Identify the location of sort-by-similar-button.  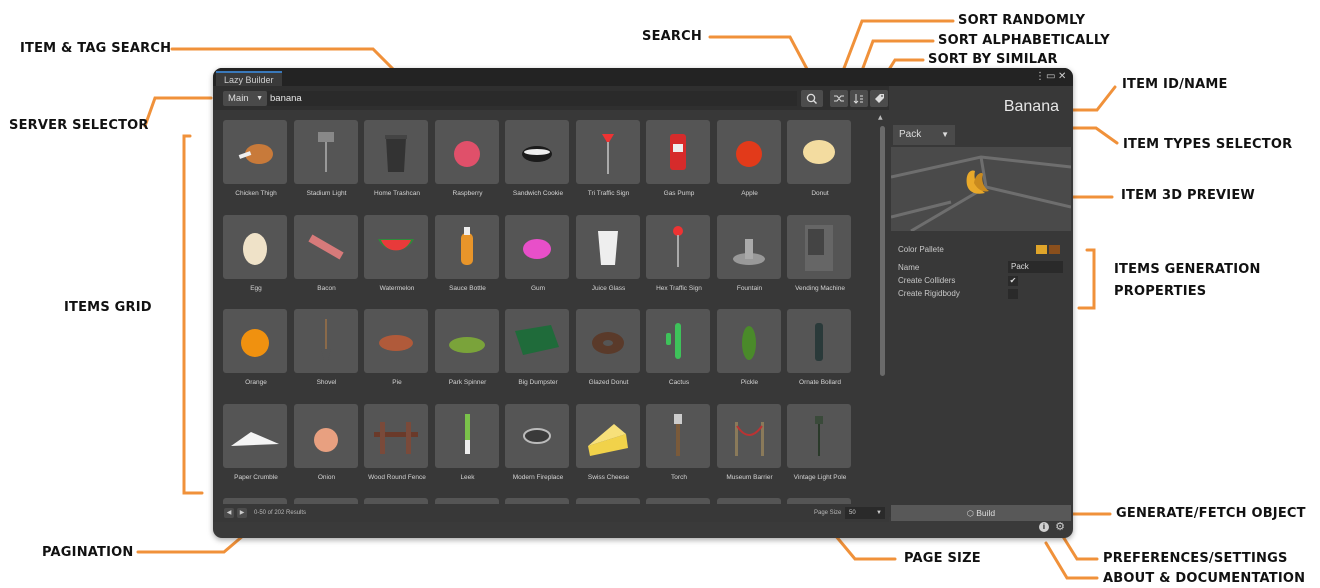
(879, 98).